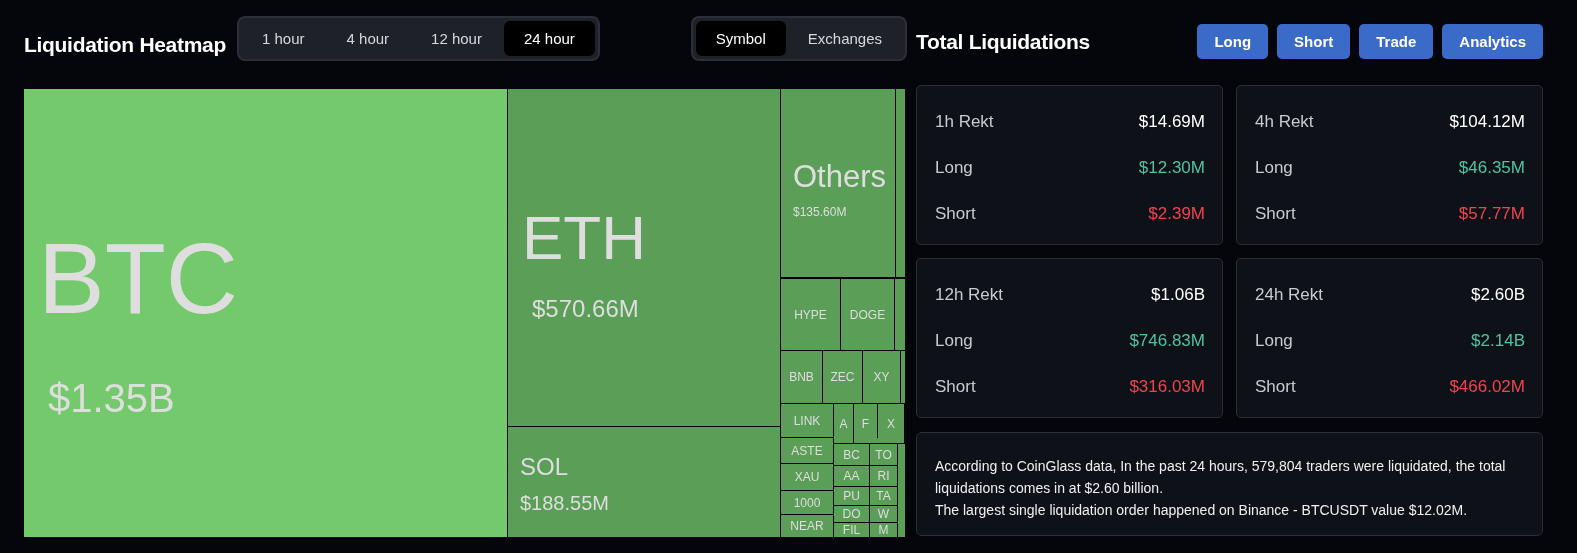 This screenshot has height=553, width=1577. I want to click on treemap-tile: A, so click(843, 423).